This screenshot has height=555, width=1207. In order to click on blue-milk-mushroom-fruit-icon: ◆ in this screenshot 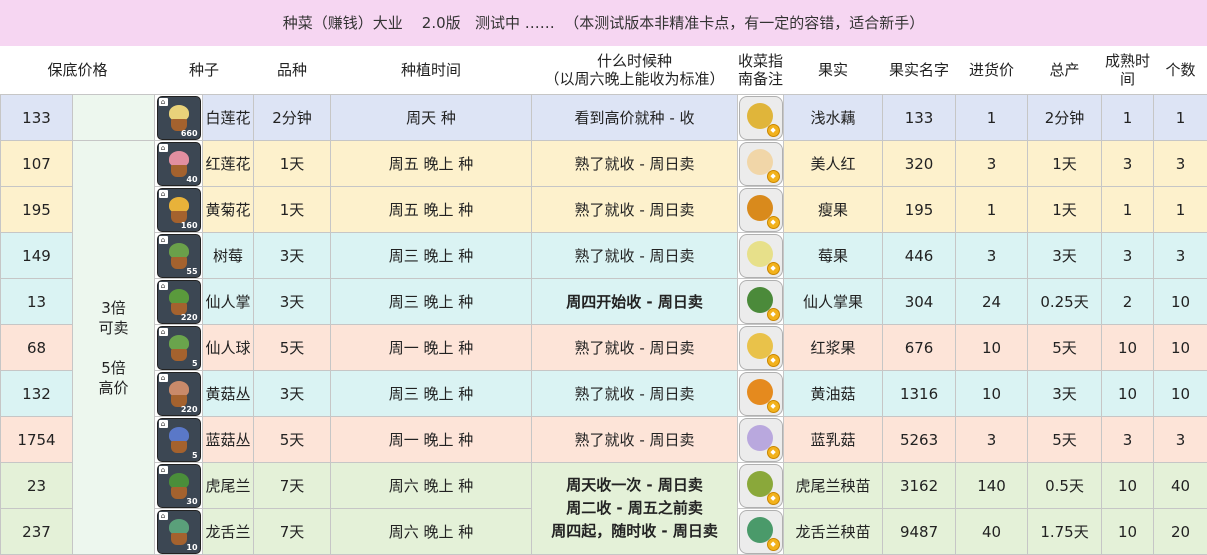, I will do `click(761, 440)`.